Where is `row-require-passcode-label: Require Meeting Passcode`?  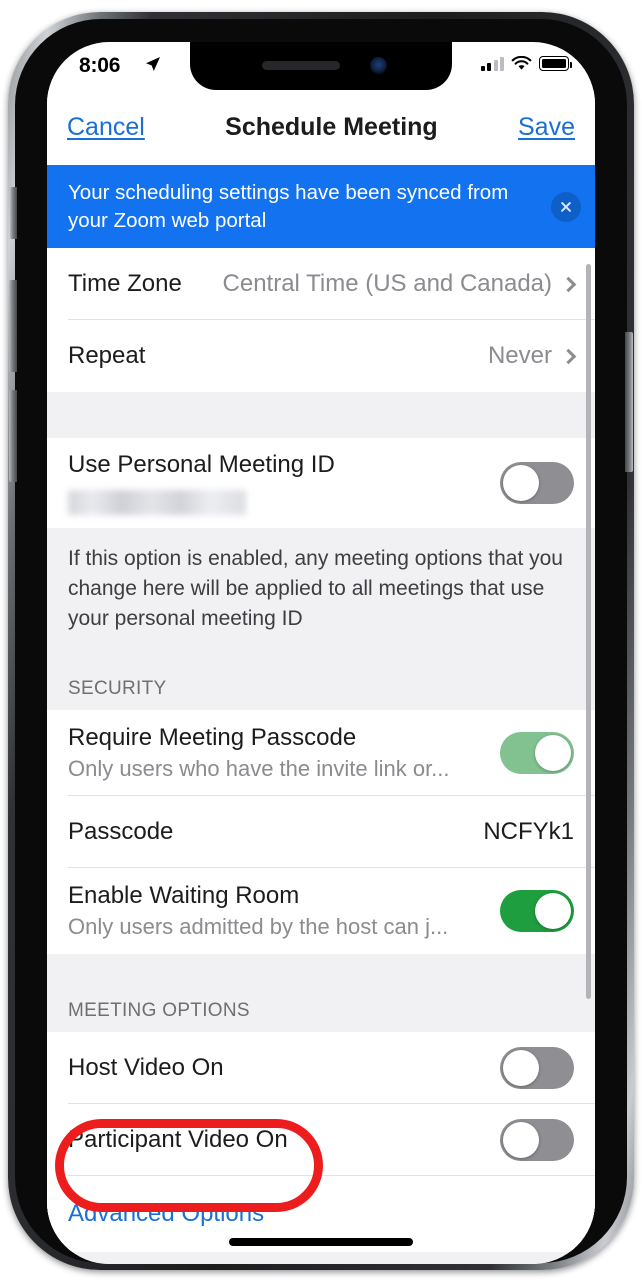
row-require-passcode-label: Require Meeting Passcode is located at coordinates (212, 737).